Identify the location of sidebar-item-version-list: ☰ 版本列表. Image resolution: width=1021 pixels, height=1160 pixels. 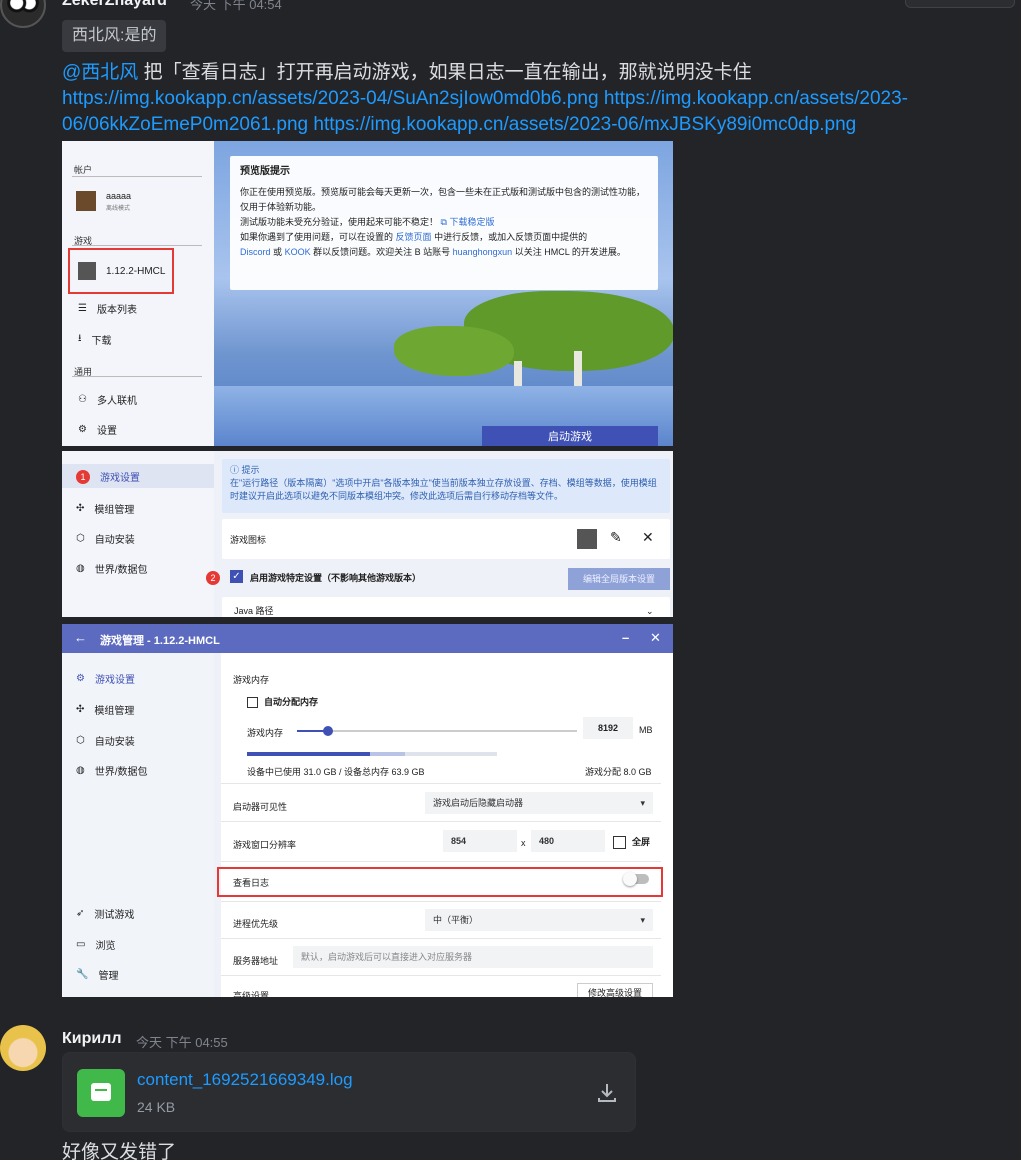
(107, 308).